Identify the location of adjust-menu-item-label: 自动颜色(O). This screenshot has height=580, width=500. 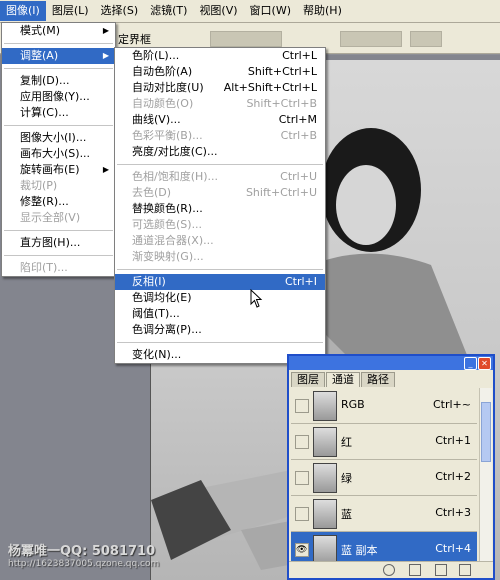
(163, 103).